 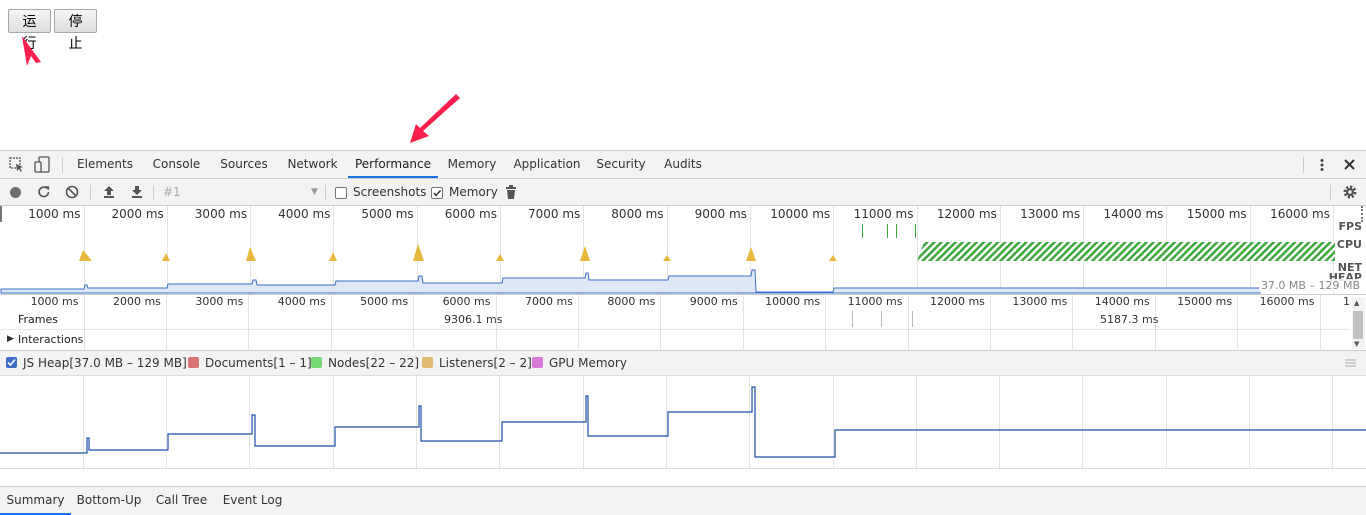 I want to click on tab-audits: Audits, so click(x=683, y=164).